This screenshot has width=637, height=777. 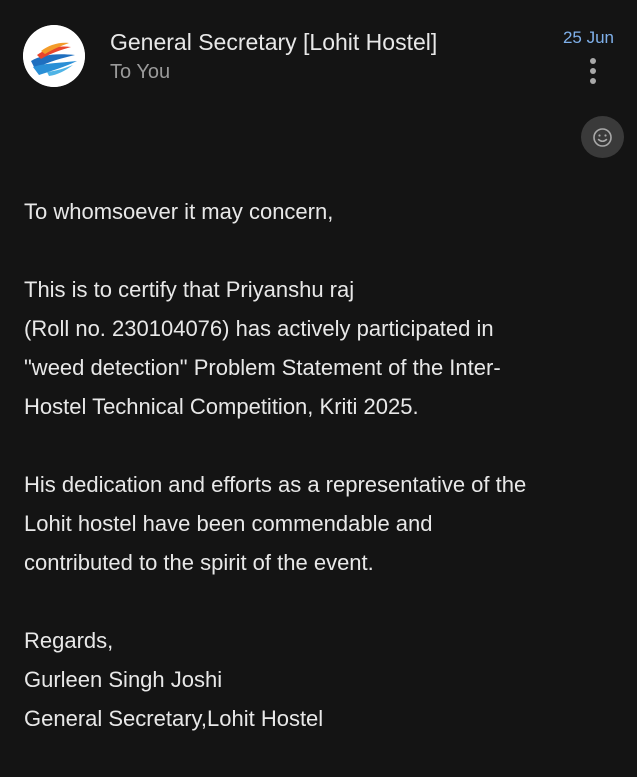 What do you see at coordinates (199, 562) in the screenshot?
I see `body-line: contributed to the spirit of the event.` at bounding box center [199, 562].